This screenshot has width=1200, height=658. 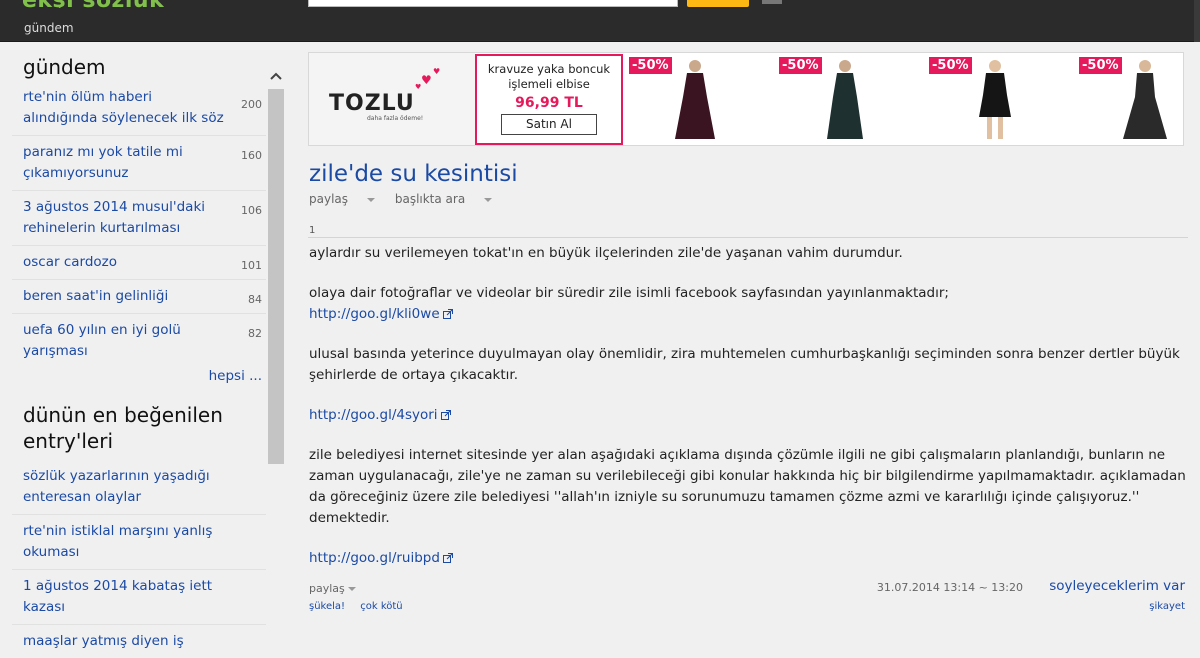 What do you see at coordinates (748, 237) in the screenshot?
I see `entry-divider` at bounding box center [748, 237].